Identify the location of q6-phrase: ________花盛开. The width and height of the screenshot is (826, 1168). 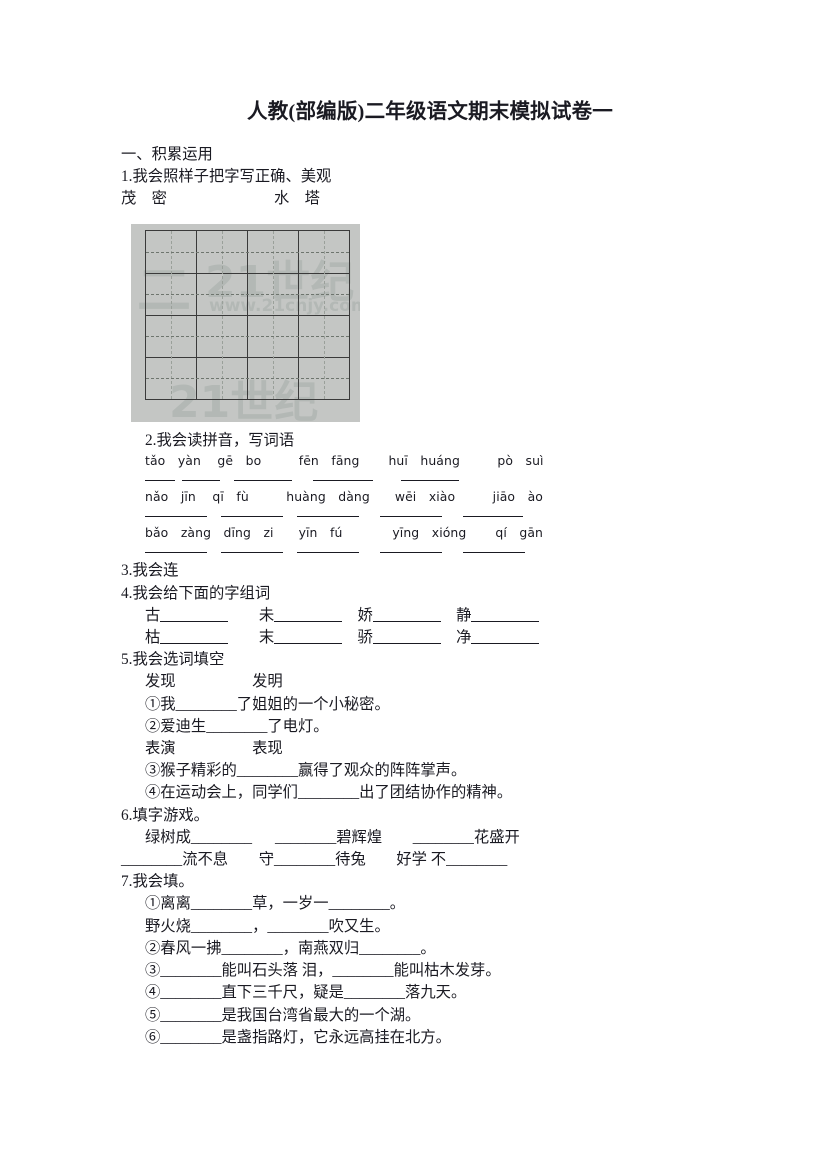
(466, 837).